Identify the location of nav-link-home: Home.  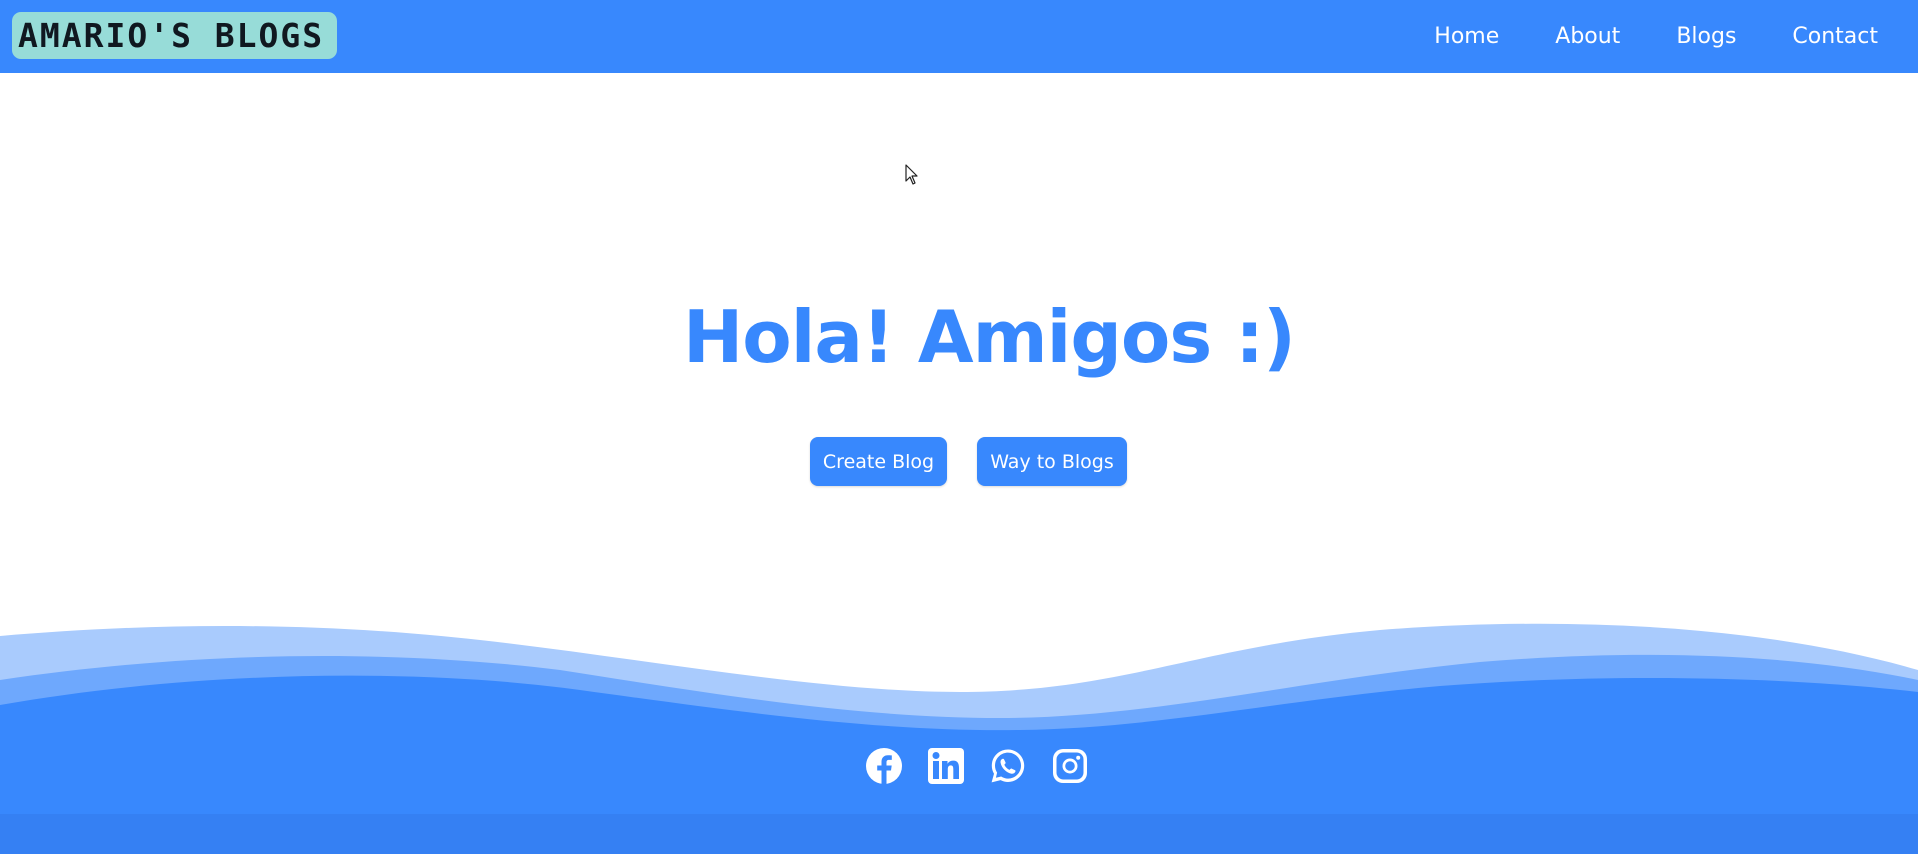
(1466, 36).